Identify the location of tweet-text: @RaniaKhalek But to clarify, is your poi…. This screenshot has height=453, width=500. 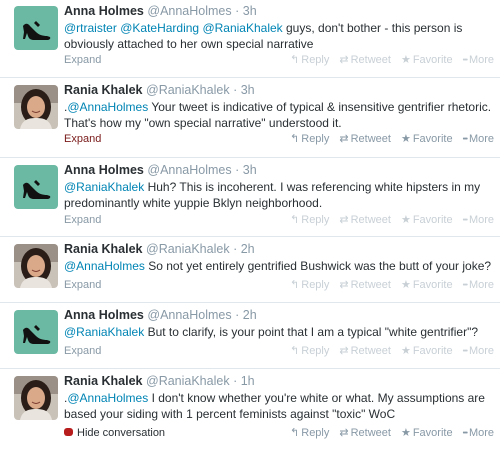
(278, 332).